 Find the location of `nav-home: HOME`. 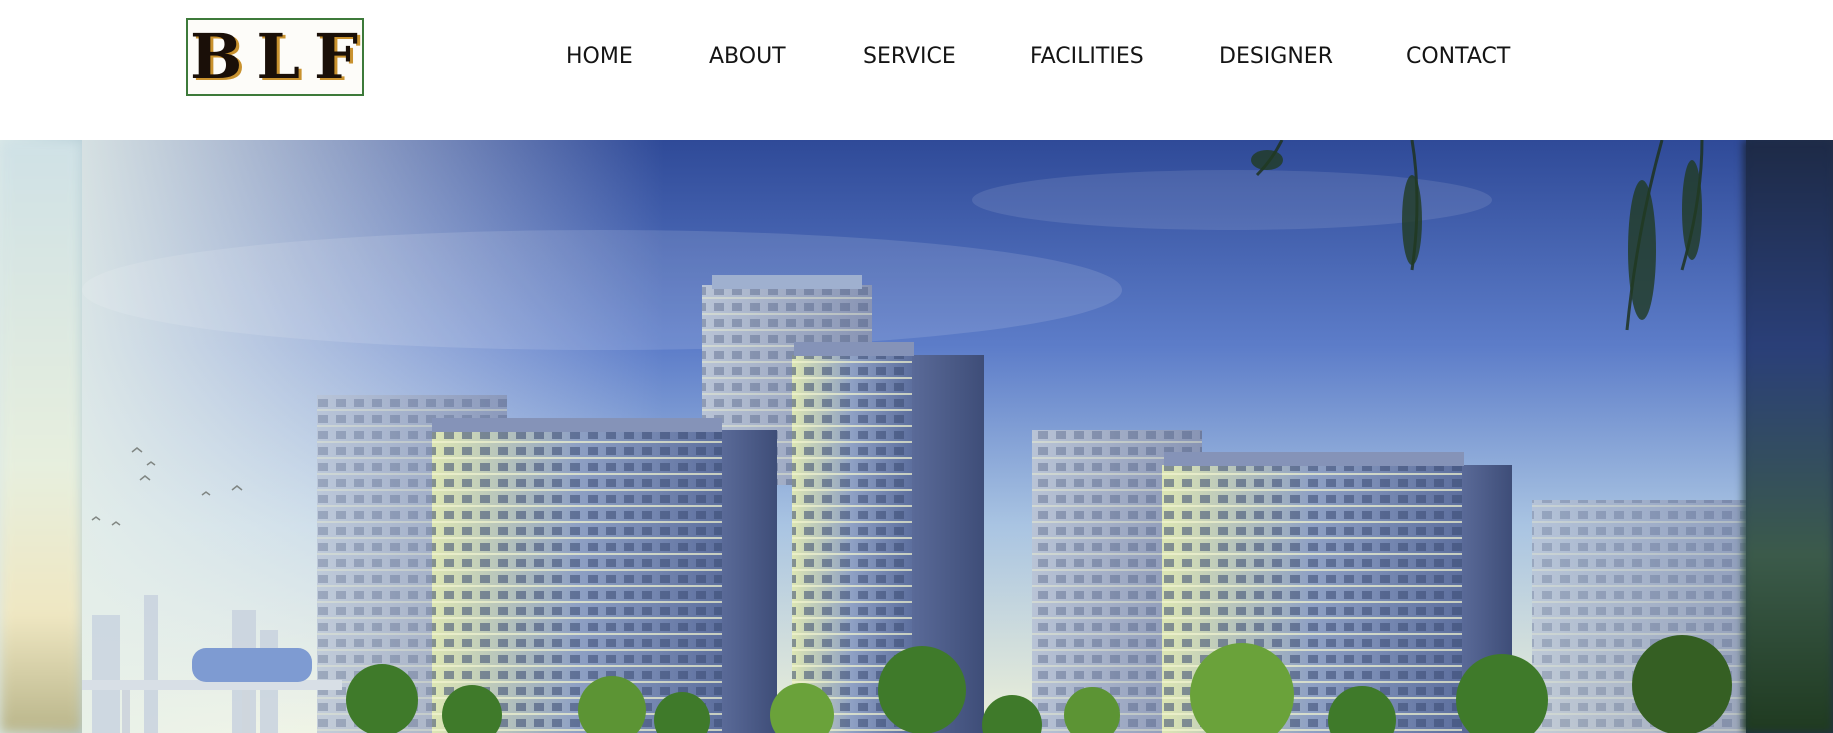

nav-home: HOME is located at coordinates (599, 56).